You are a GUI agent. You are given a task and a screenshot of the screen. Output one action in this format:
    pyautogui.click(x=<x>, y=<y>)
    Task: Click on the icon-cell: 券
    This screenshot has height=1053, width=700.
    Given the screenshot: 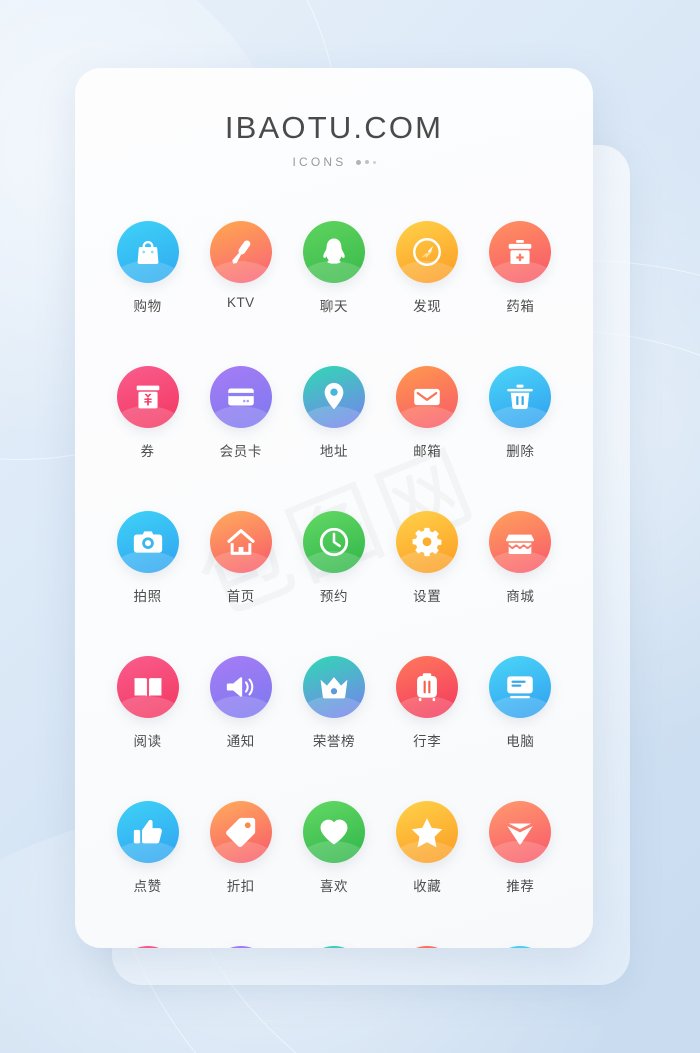 What is the action you would take?
    pyautogui.click(x=147, y=413)
    